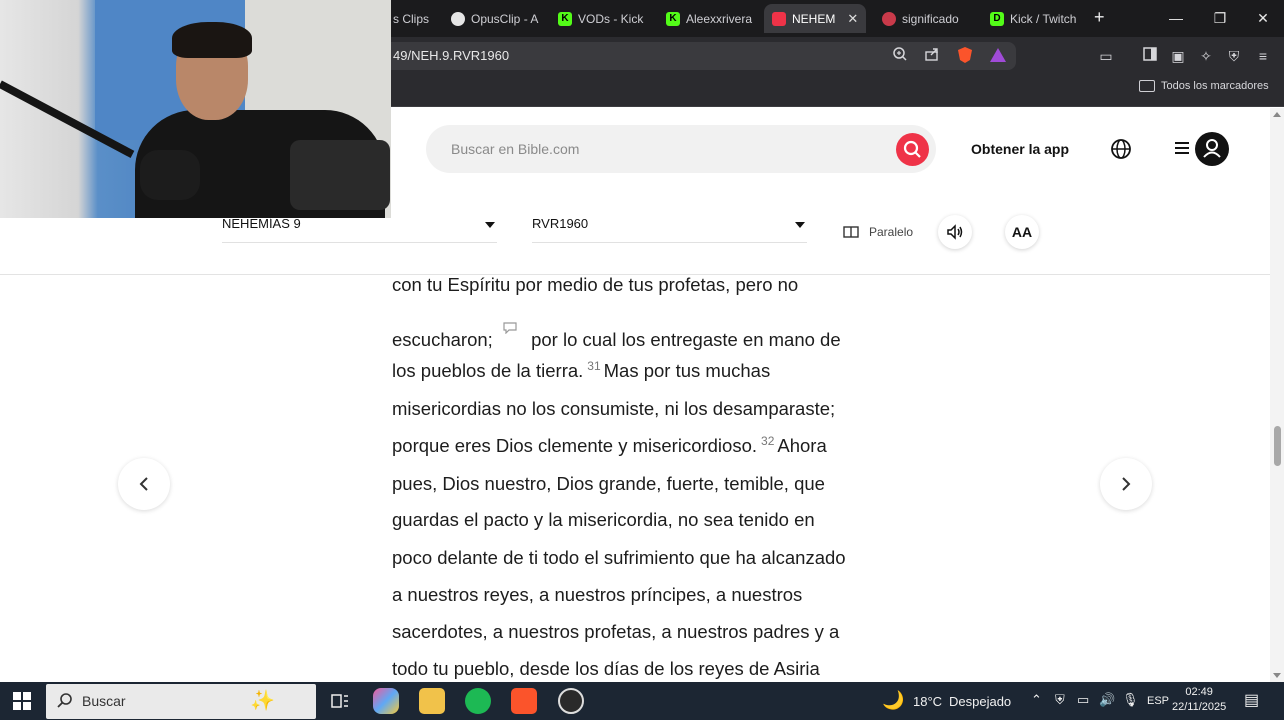 This screenshot has width=1284, height=720. What do you see at coordinates (889, 18) in the screenshot?
I see `circle-icon` at bounding box center [889, 18].